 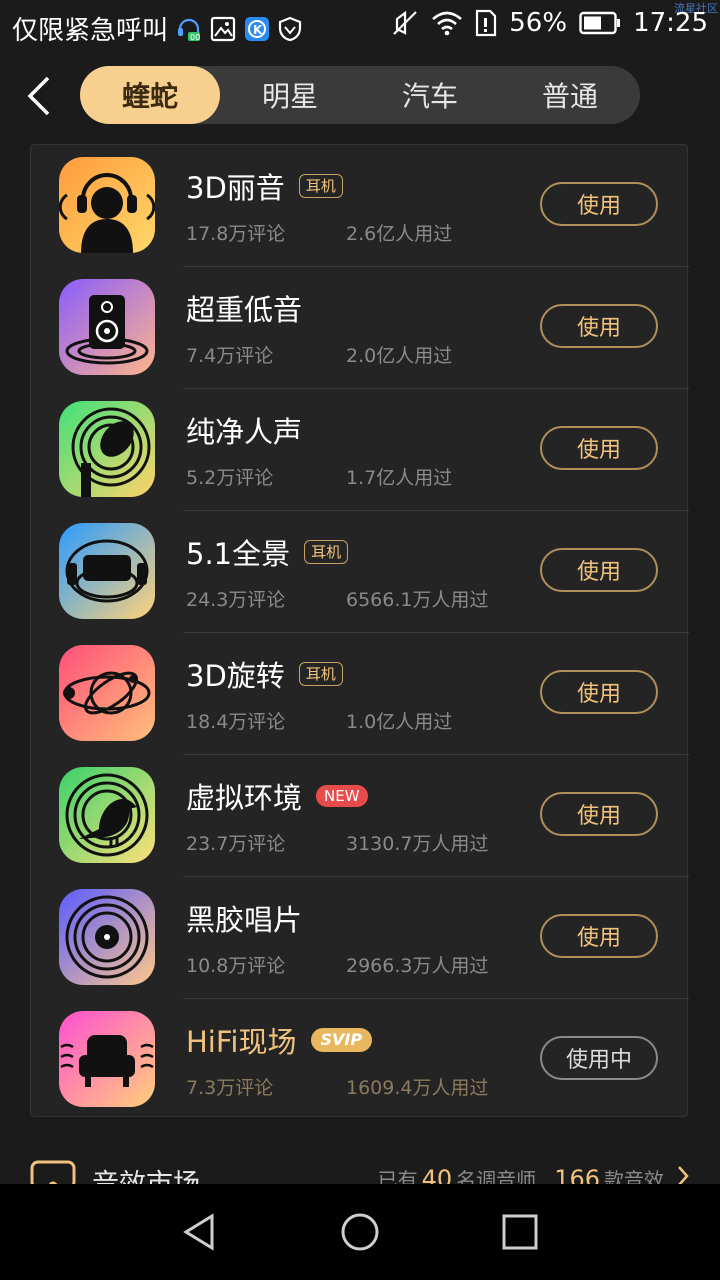 I want to click on vinyl-record-icon, so click(x=107, y=937).